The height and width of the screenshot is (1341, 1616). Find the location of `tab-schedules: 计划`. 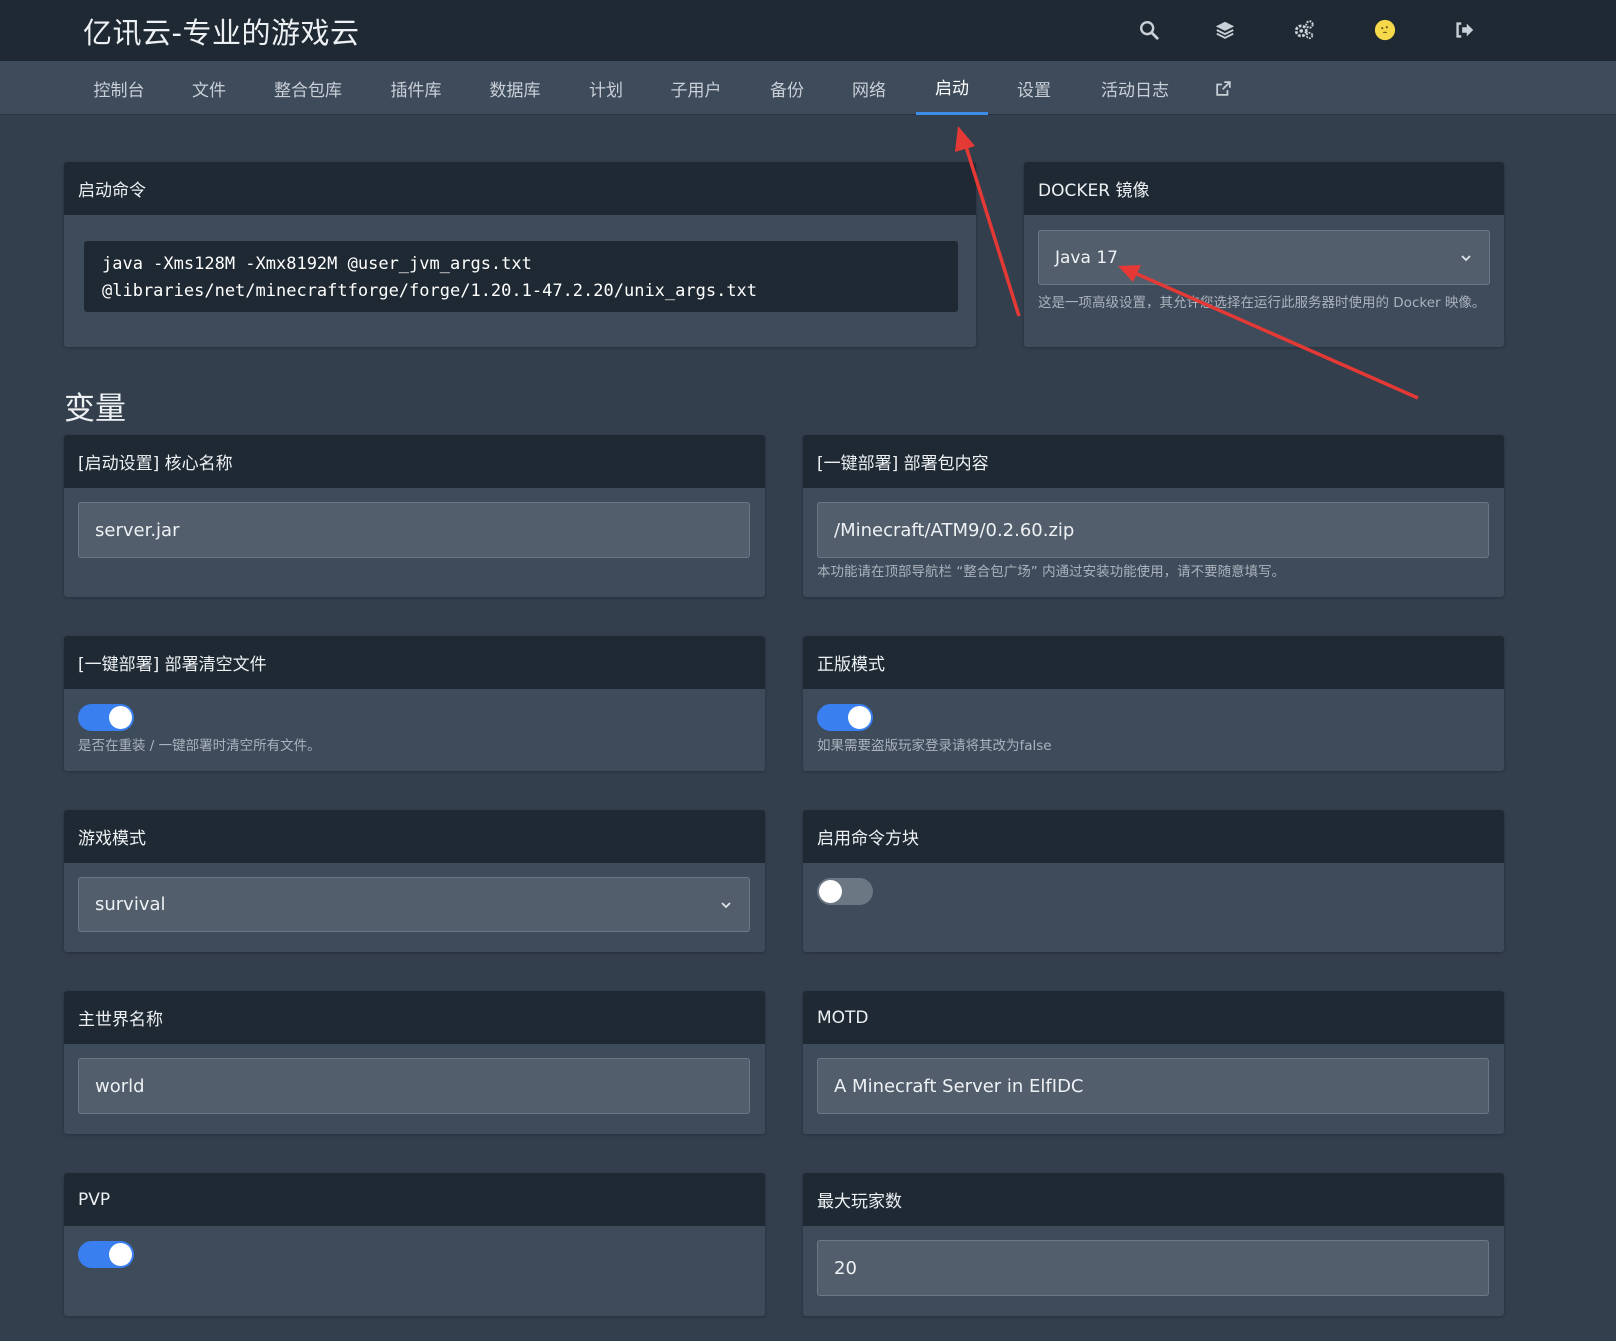

tab-schedules: 计划 is located at coordinates (606, 88).